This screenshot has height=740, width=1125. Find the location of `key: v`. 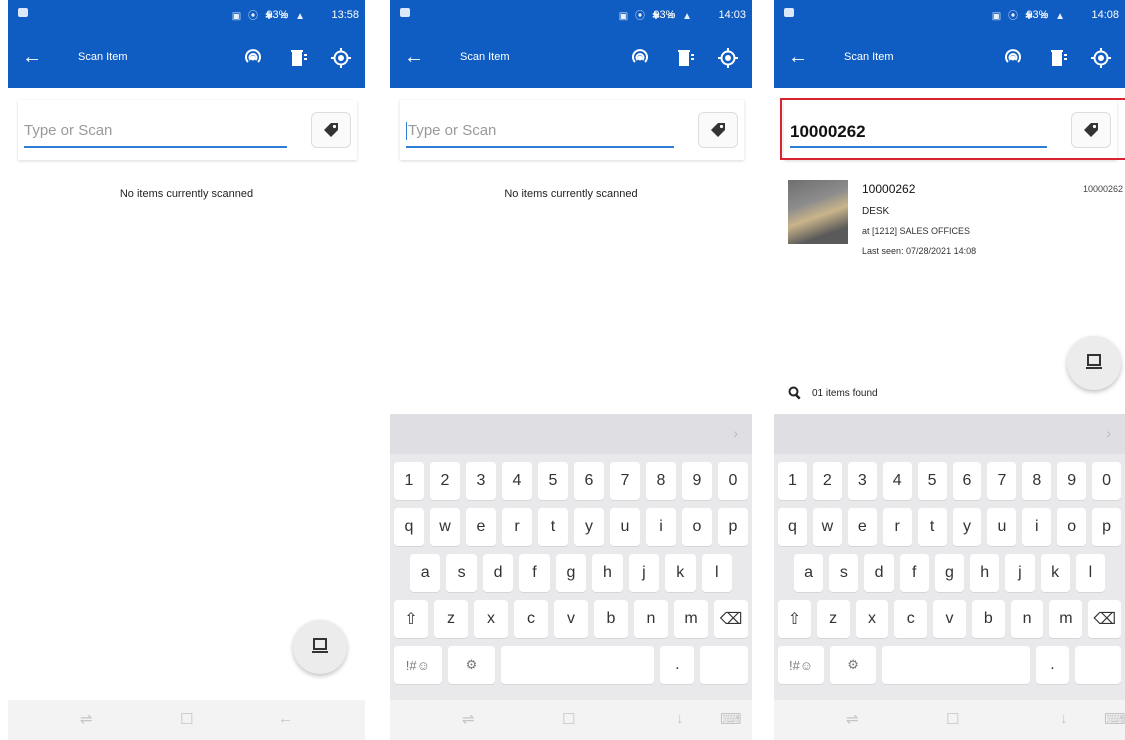

key: v is located at coordinates (949, 619).